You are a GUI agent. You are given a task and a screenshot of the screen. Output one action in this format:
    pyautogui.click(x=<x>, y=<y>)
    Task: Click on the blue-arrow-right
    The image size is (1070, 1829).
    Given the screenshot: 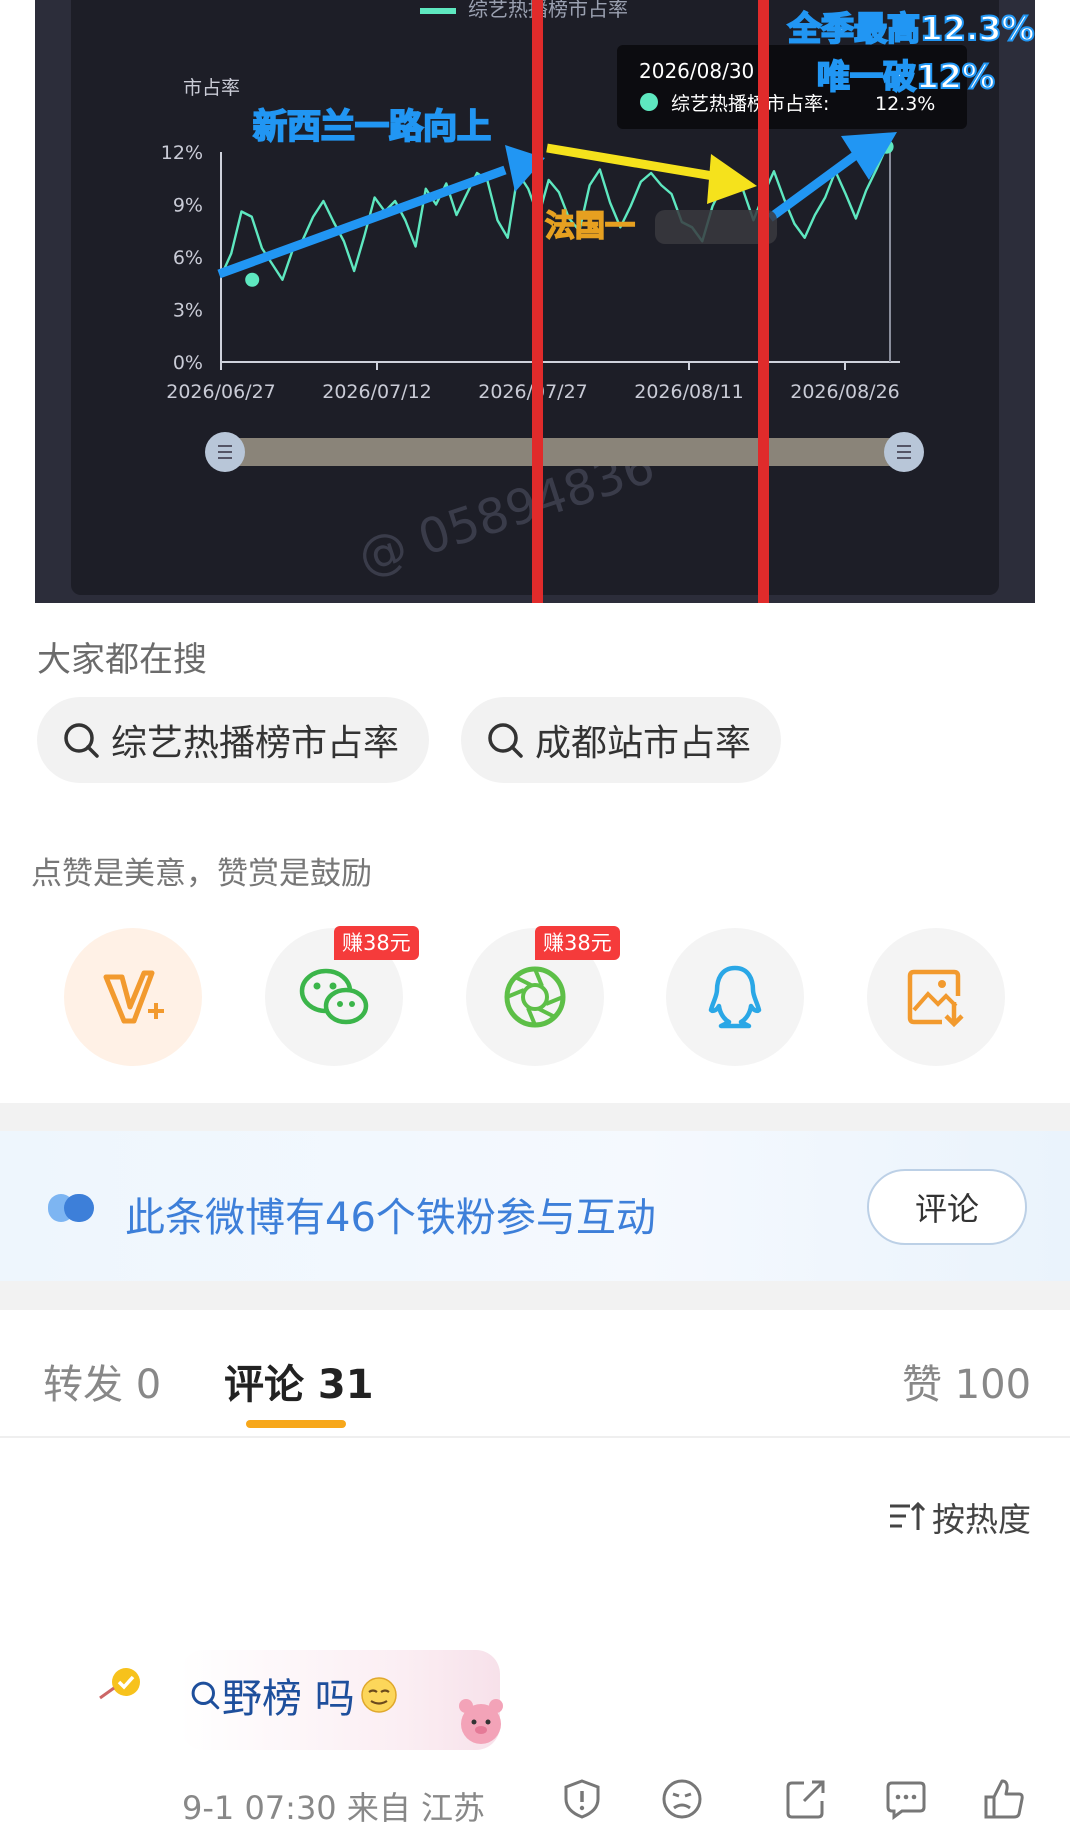 What is the action you would take?
    pyautogui.click(x=832, y=177)
    